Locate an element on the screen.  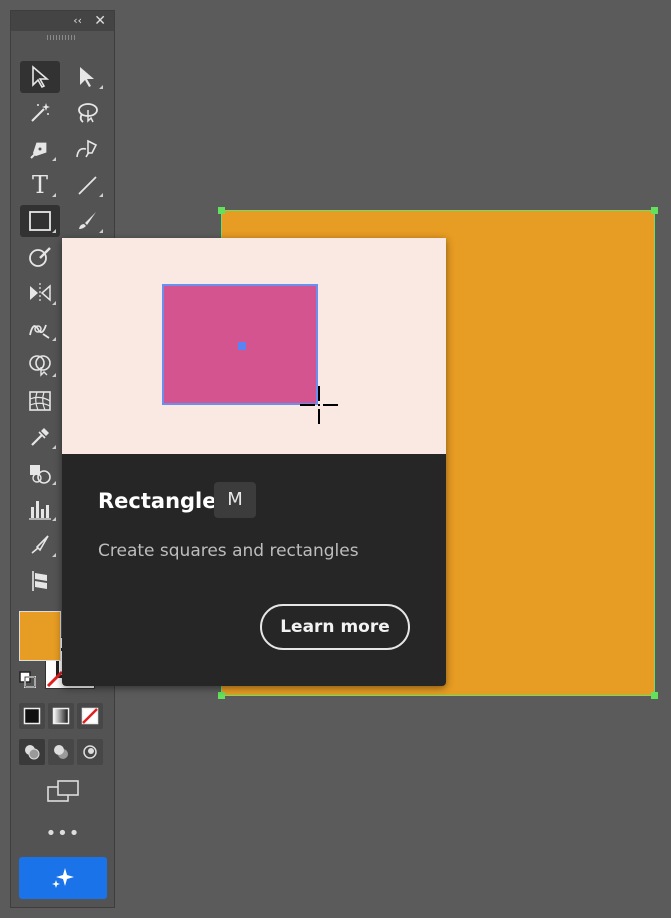
selection-handle-bottom-left is located at coordinates (221, 695).